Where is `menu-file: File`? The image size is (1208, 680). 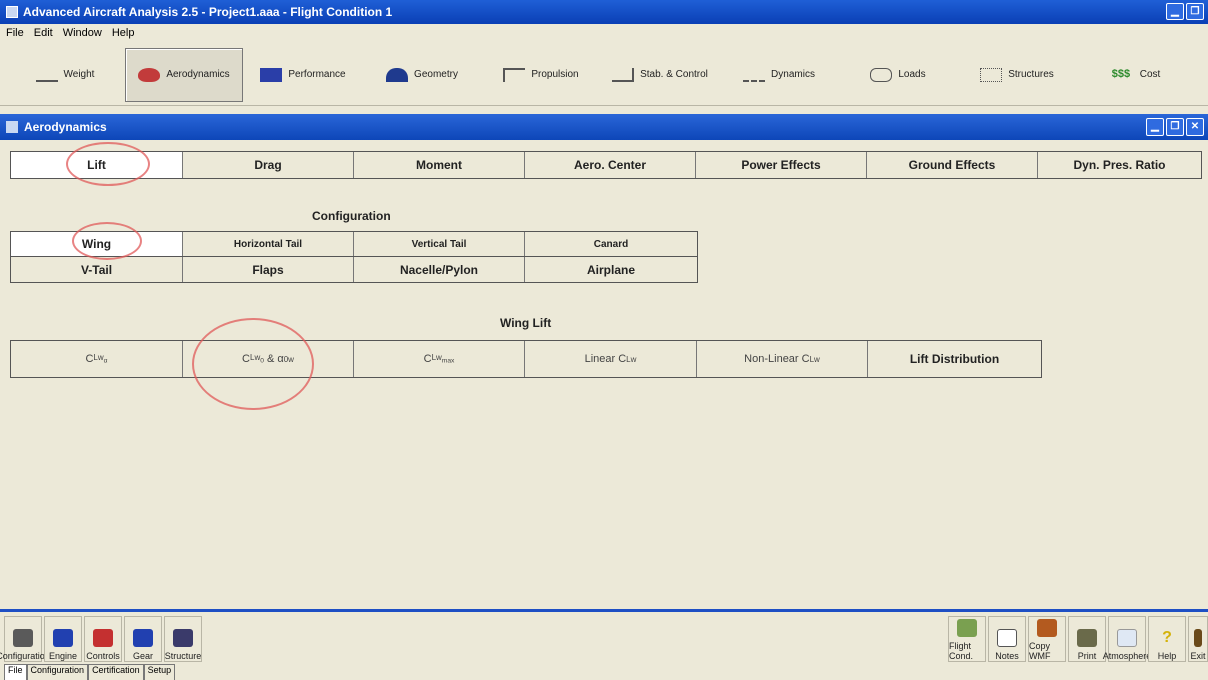 menu-file: File is located at coordinates (15, 33).